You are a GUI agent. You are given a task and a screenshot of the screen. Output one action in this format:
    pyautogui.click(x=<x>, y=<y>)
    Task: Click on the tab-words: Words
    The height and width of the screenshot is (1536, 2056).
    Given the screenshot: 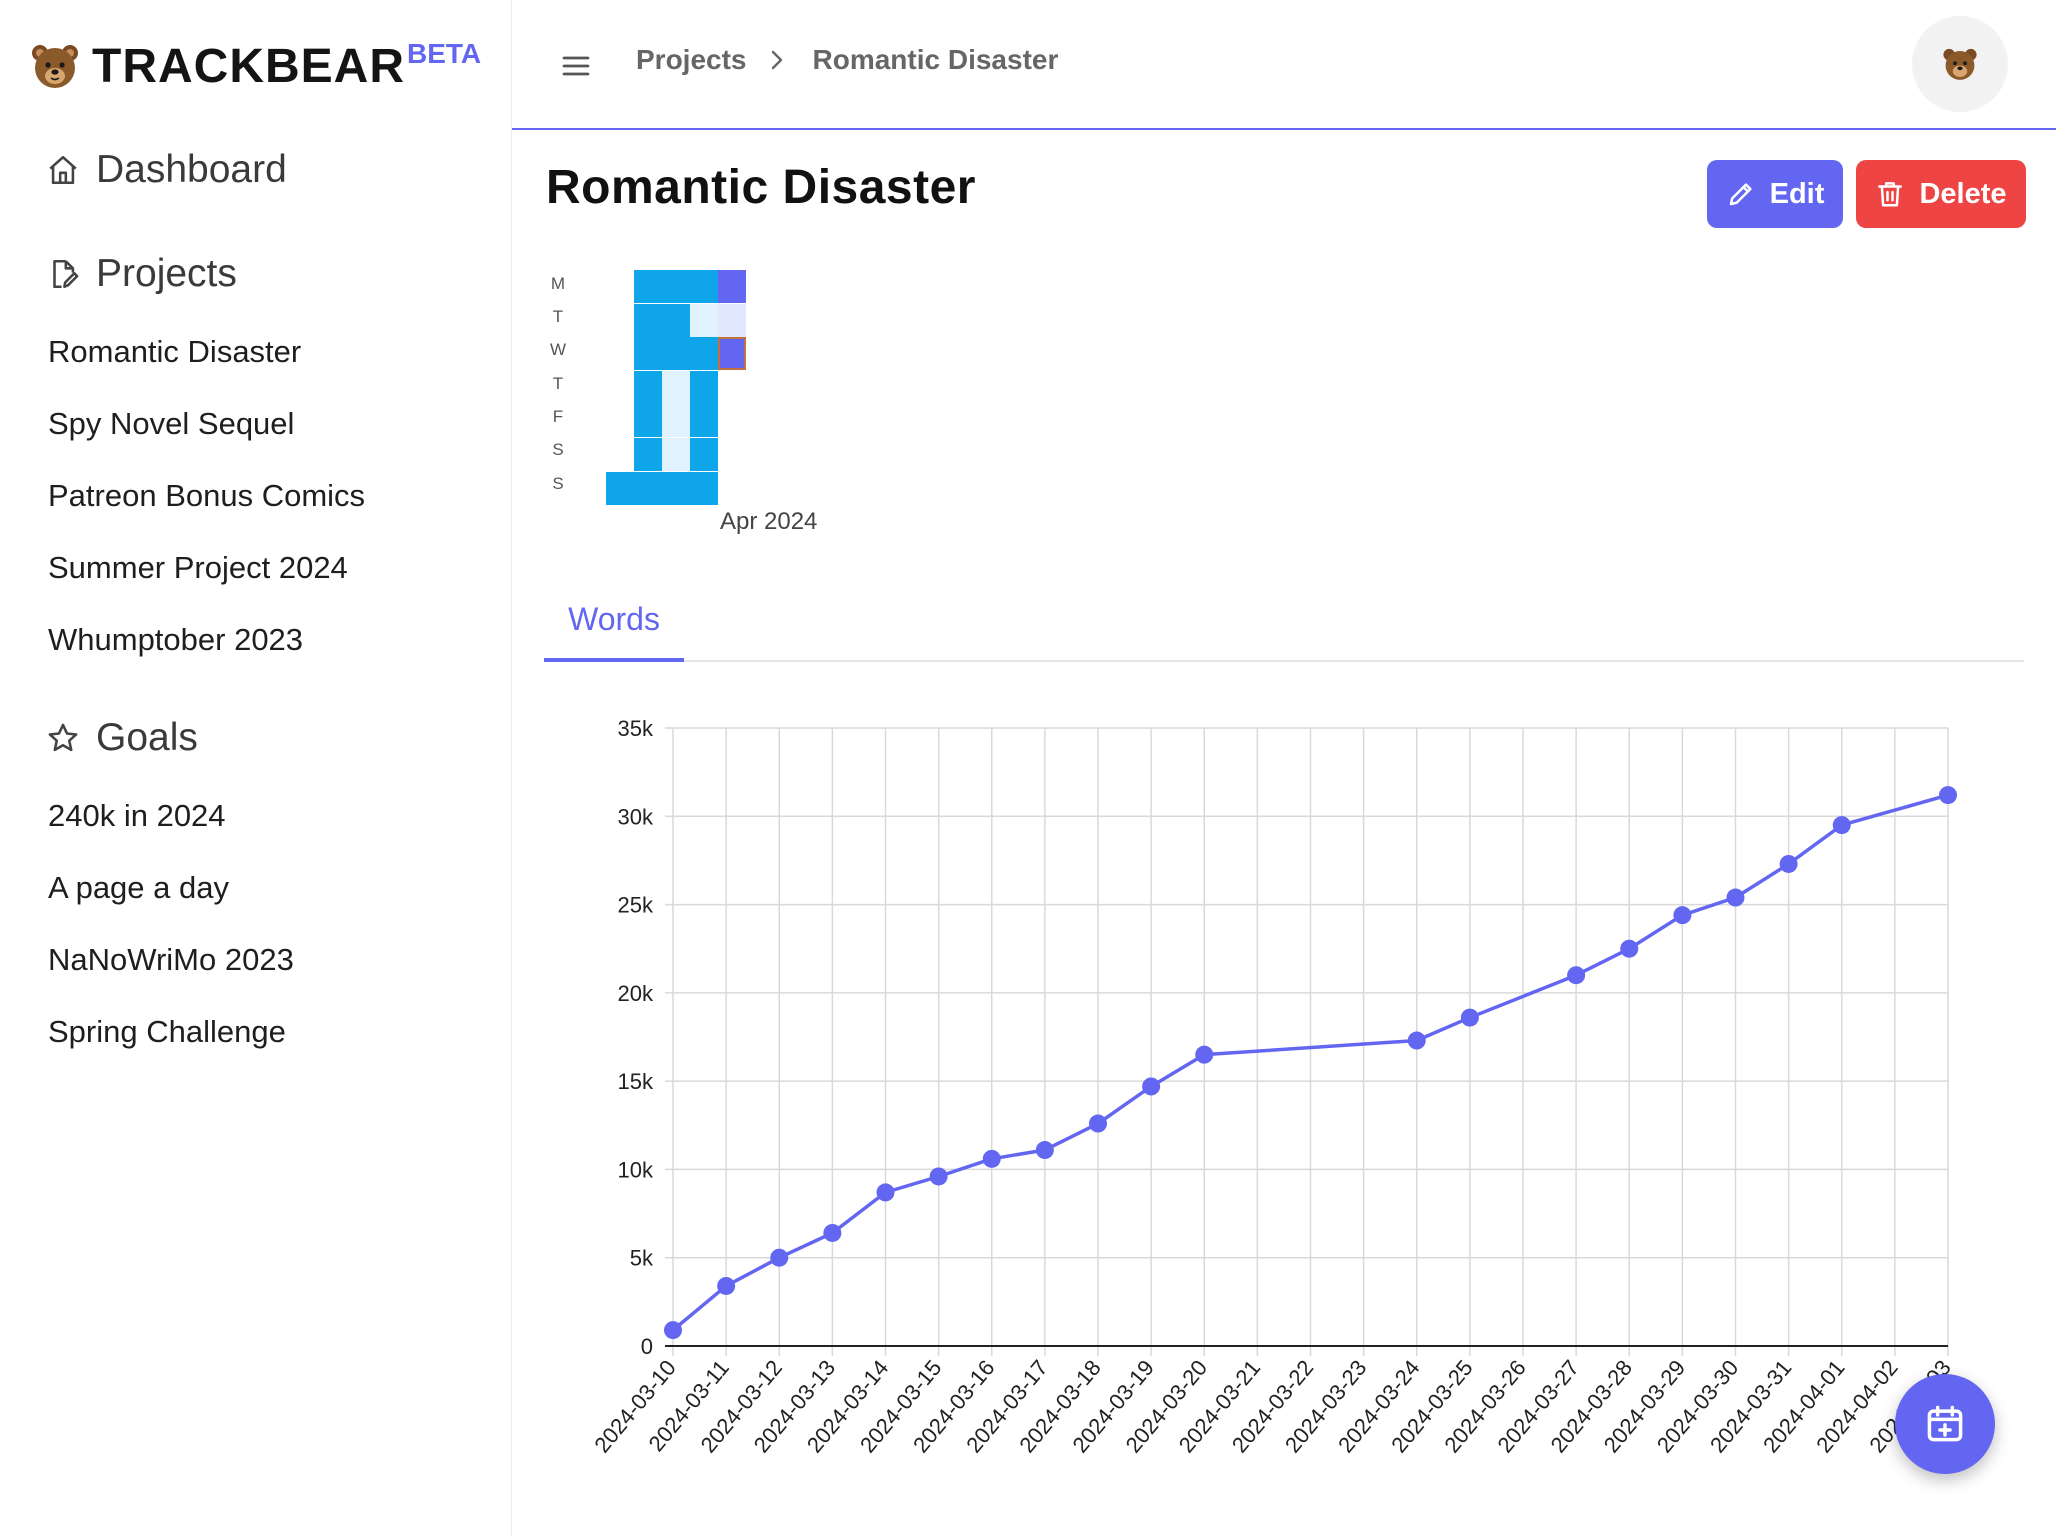 What is the action you would take?
    pyautogui.click(x=614, y=621)
    